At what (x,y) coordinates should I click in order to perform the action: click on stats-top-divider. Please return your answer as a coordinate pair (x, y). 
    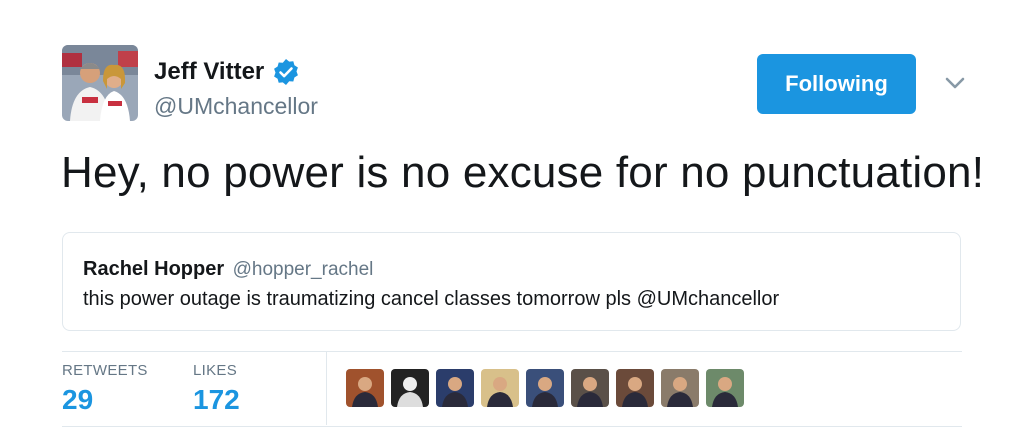
    Looking at the image, I should click on (512, 351).